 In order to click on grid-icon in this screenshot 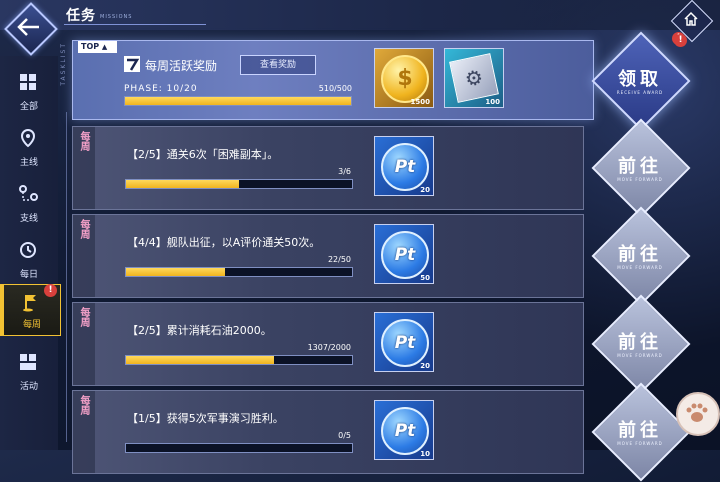, I will do `click(28, 82)`.